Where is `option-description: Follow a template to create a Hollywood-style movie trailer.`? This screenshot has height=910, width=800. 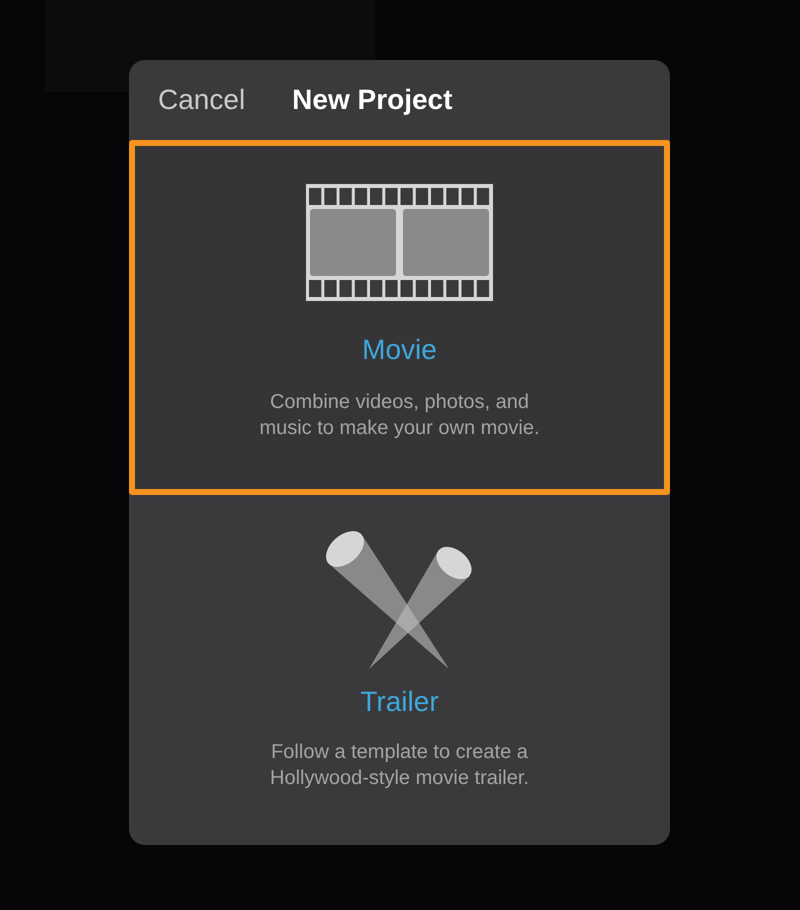
option-description: Follow a template to create a Hollywood-style movie trailer. is located at coordinates (399, 765).